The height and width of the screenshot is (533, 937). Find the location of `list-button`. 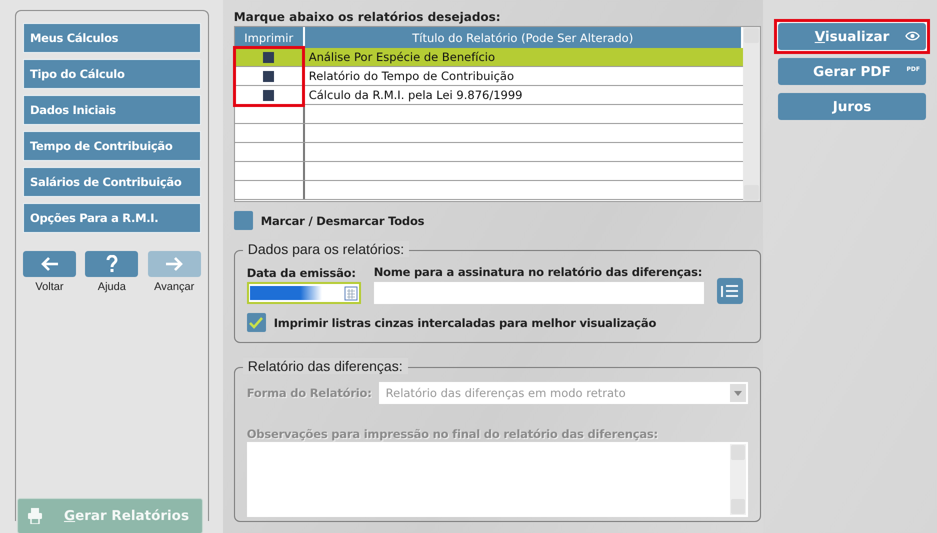

list-button is located at coordinates (729, 291).